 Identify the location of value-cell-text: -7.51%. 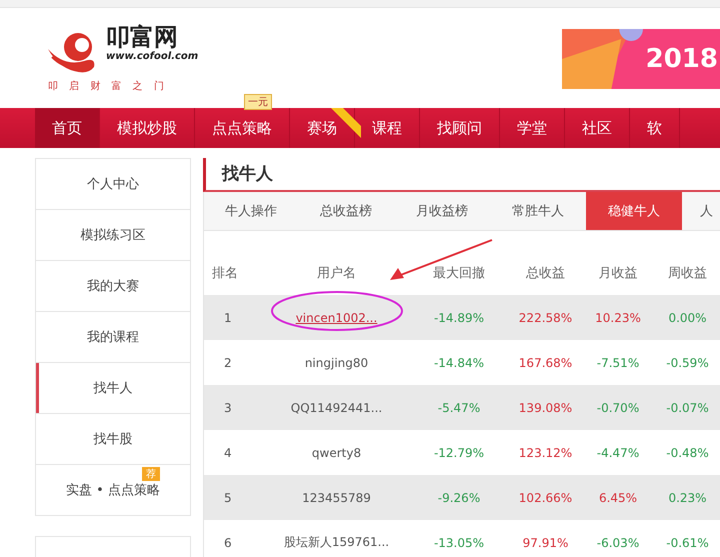
(618, 363).